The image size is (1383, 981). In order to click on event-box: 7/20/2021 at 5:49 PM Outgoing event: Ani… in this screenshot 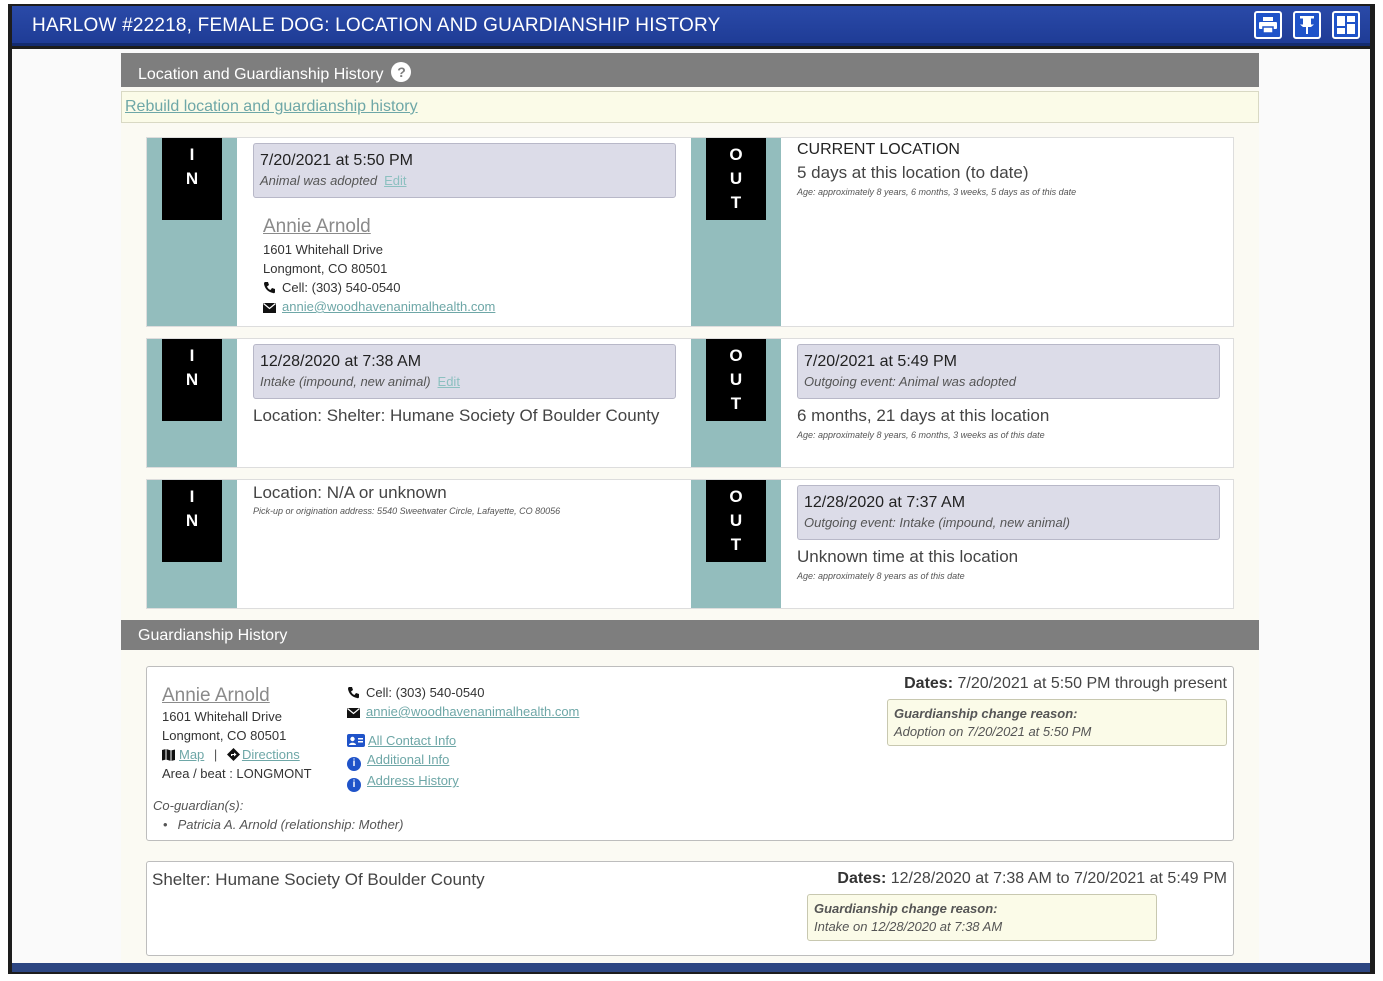, I will do `click(1008, 371)`.